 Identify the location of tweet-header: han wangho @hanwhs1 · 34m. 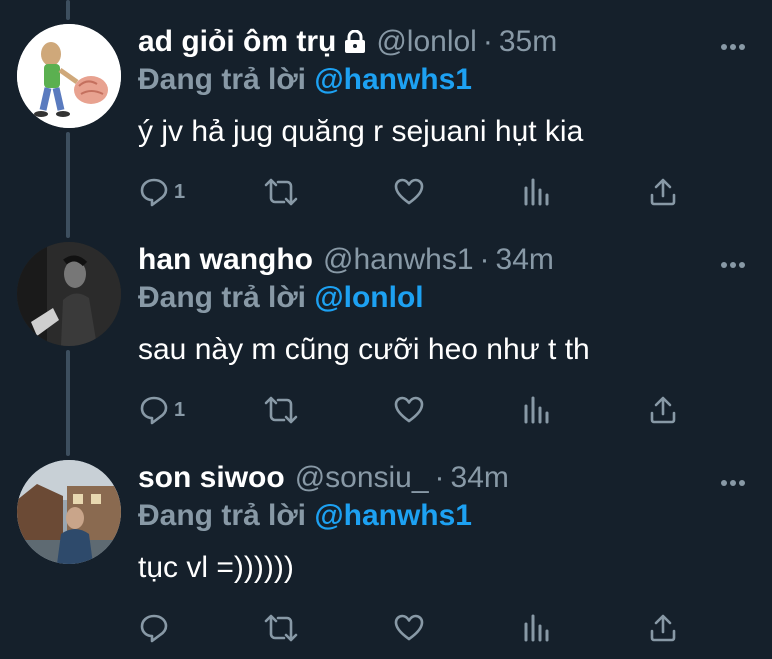
(415, 260).